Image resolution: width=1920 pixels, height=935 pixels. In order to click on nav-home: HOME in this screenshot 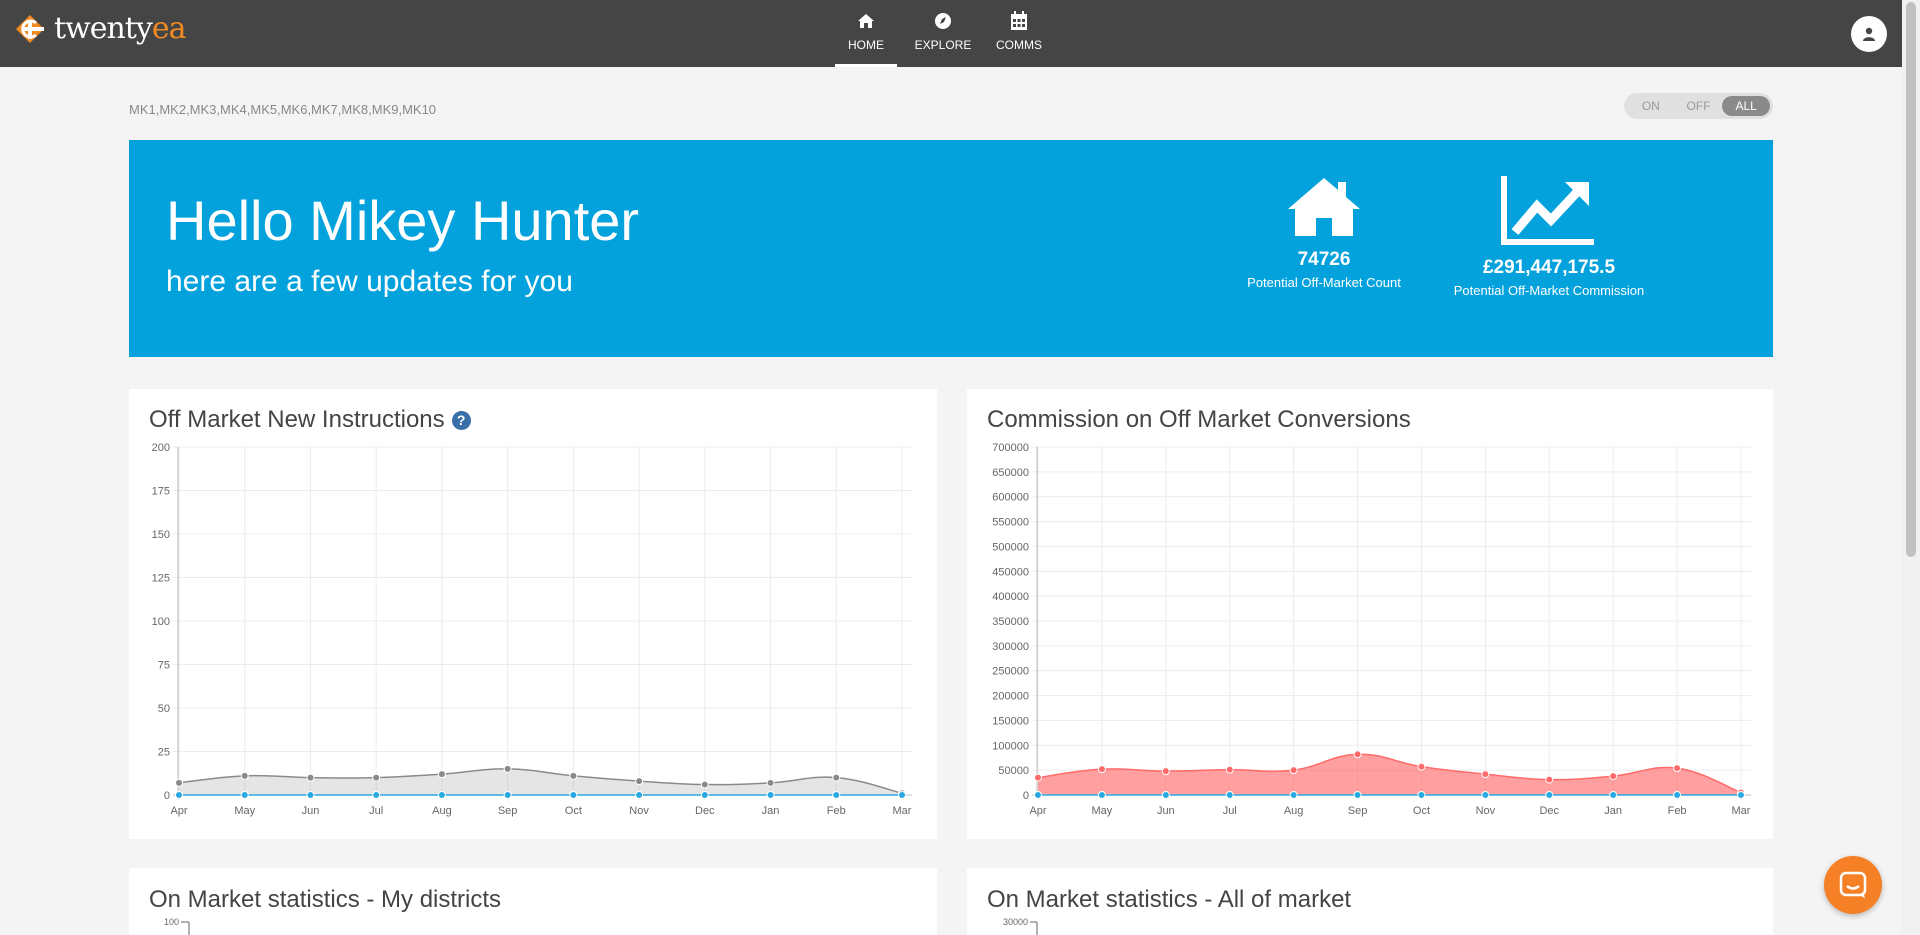, I will do `click(866, 33)`.